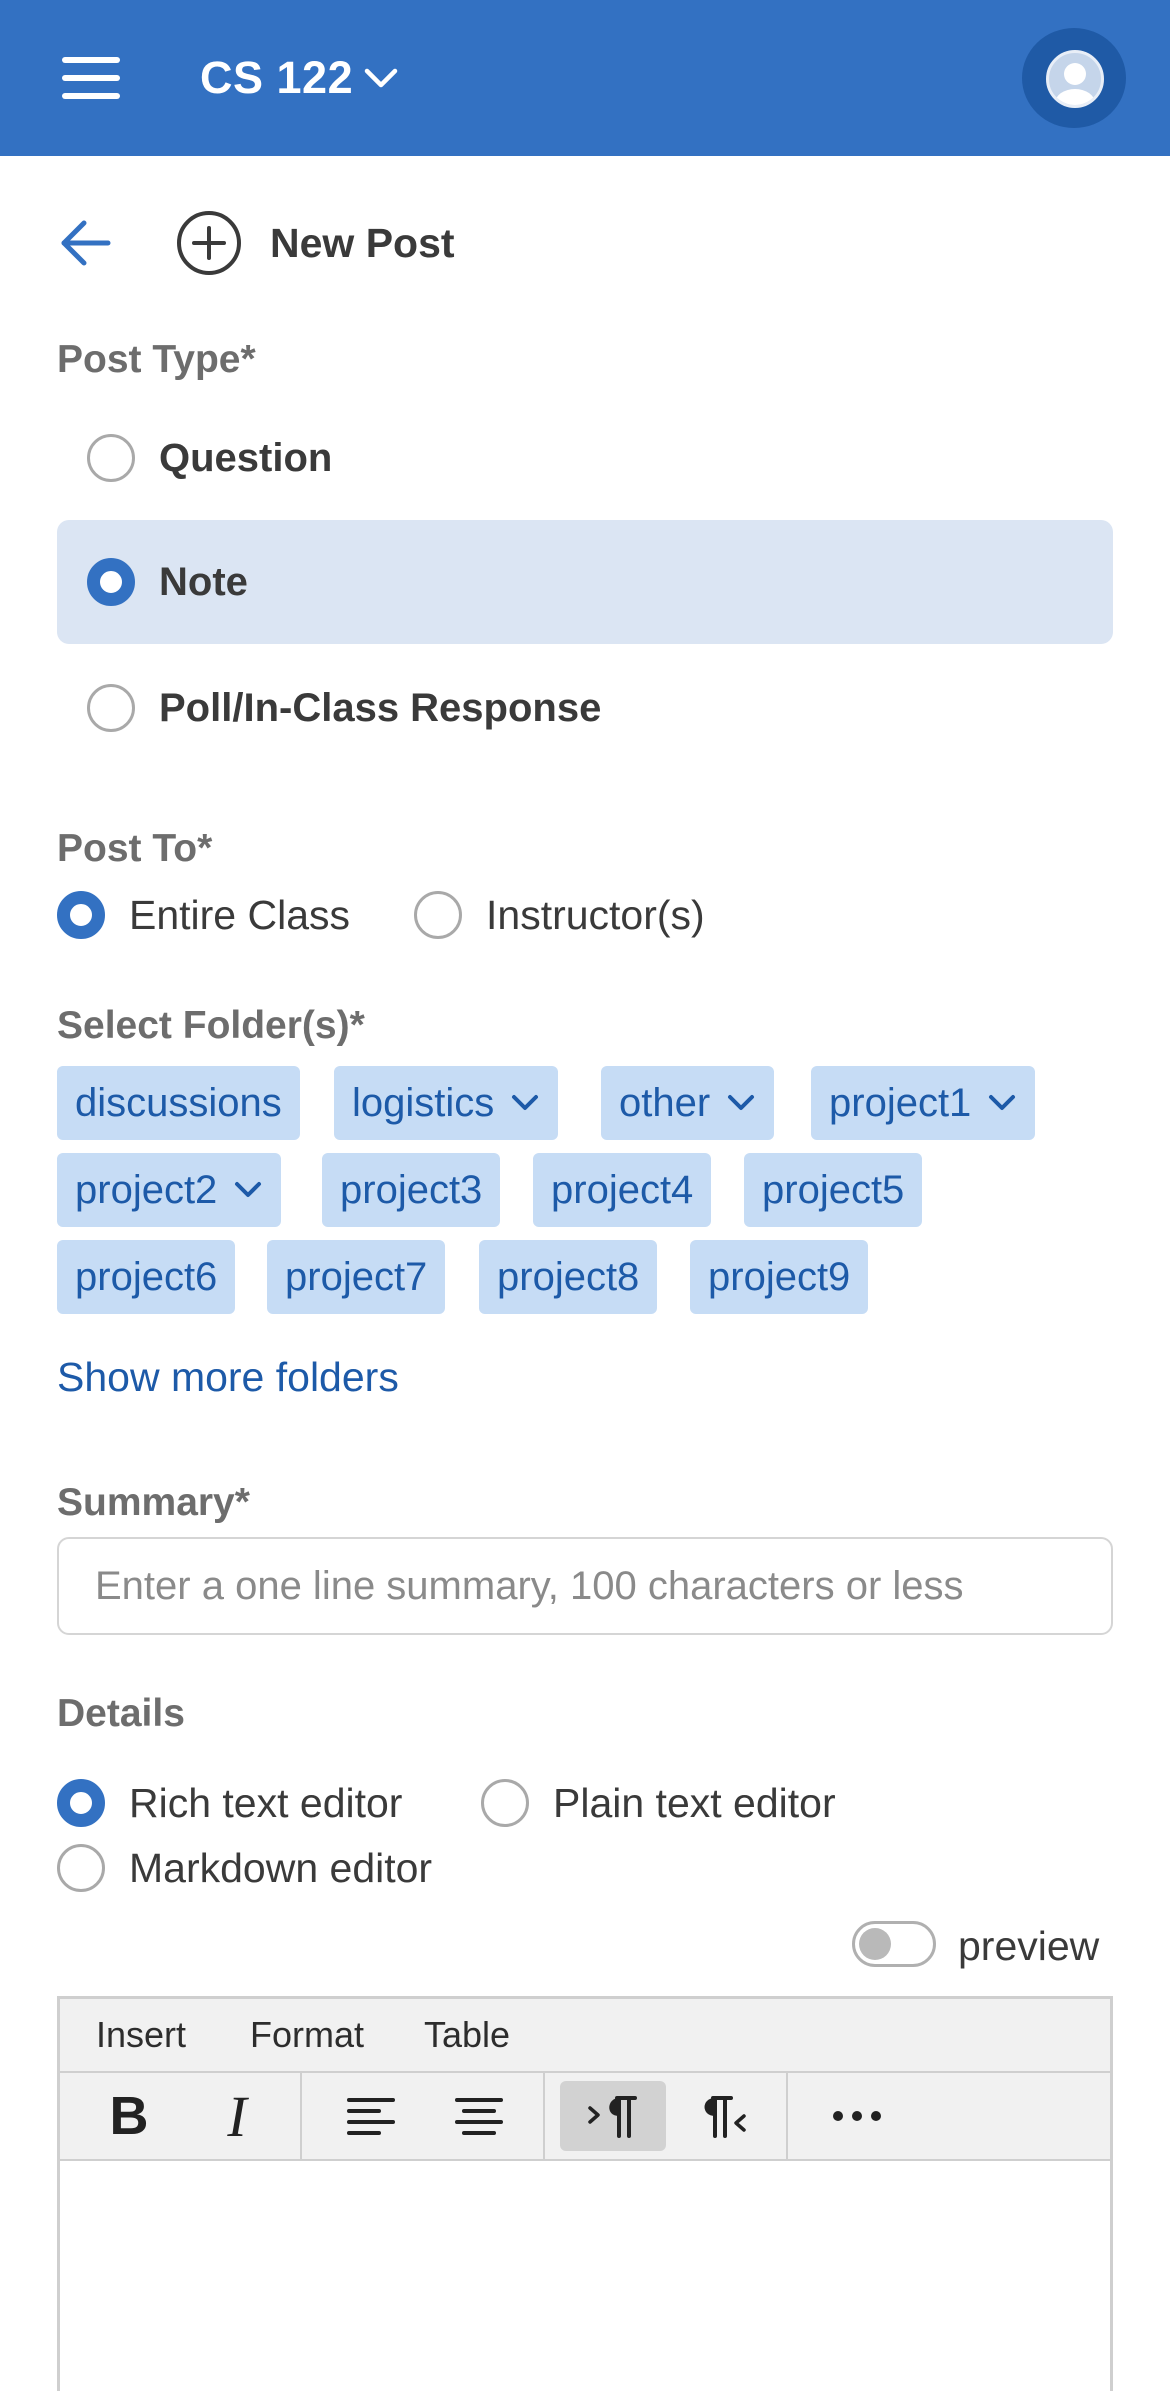  I want to click on user-avatar-icon, so click(1075, 79).